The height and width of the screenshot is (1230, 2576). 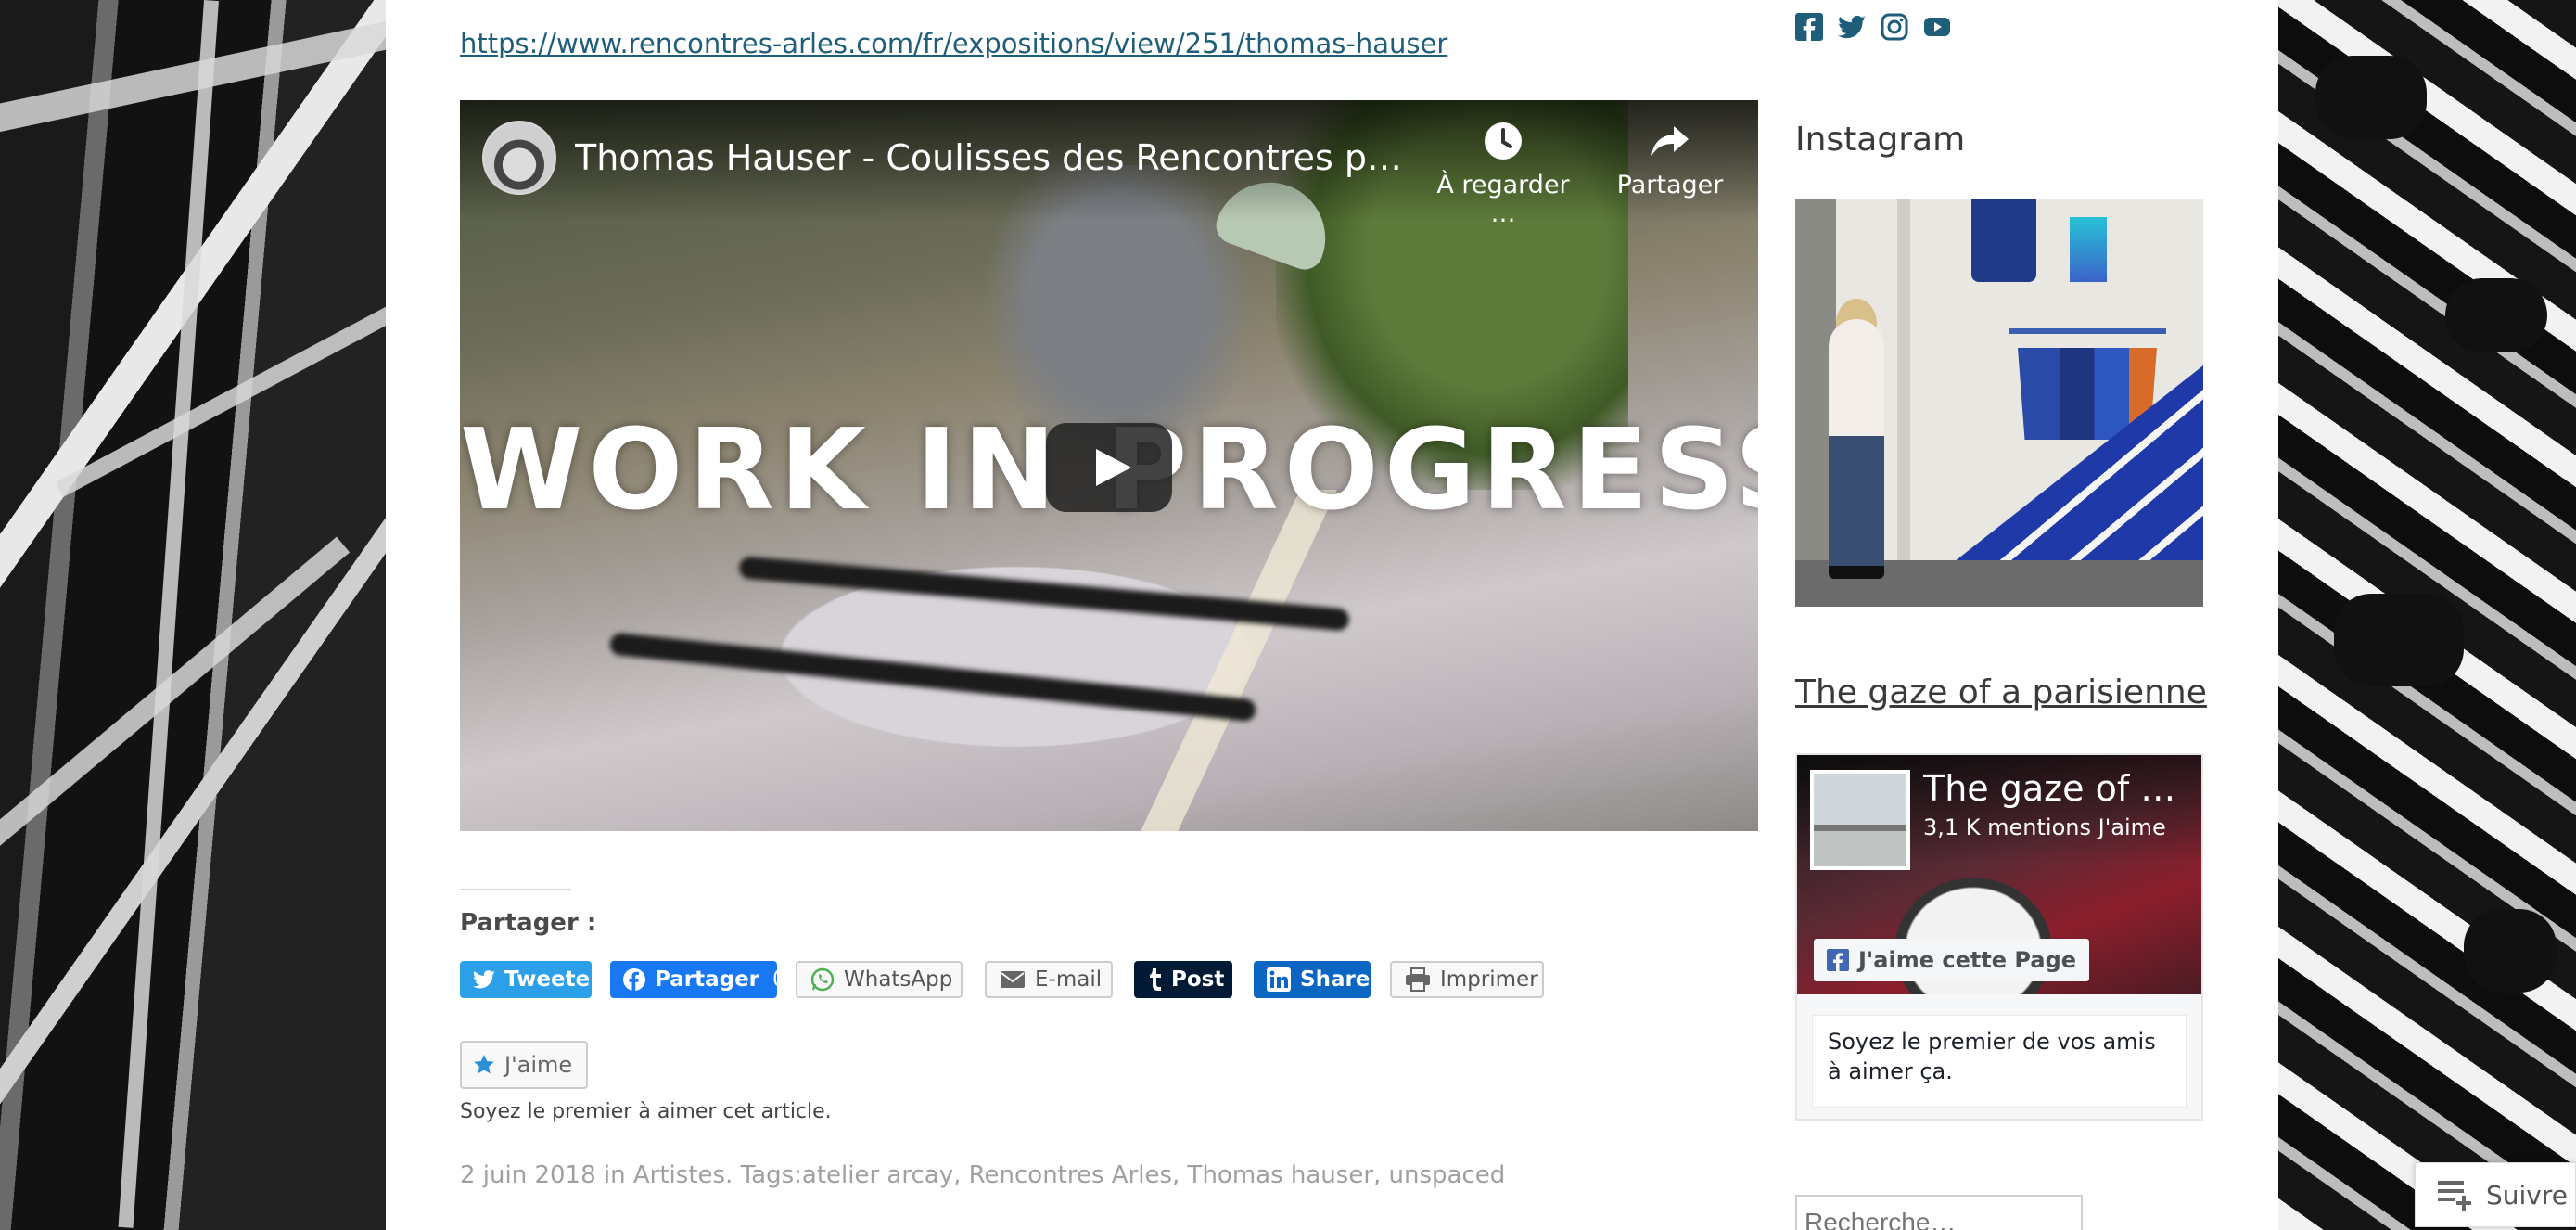 What do you see at coordinates (1198, 980) in the screenshot?
I see `tumblr-post-label: Post` at bounding box center [1198, 980].